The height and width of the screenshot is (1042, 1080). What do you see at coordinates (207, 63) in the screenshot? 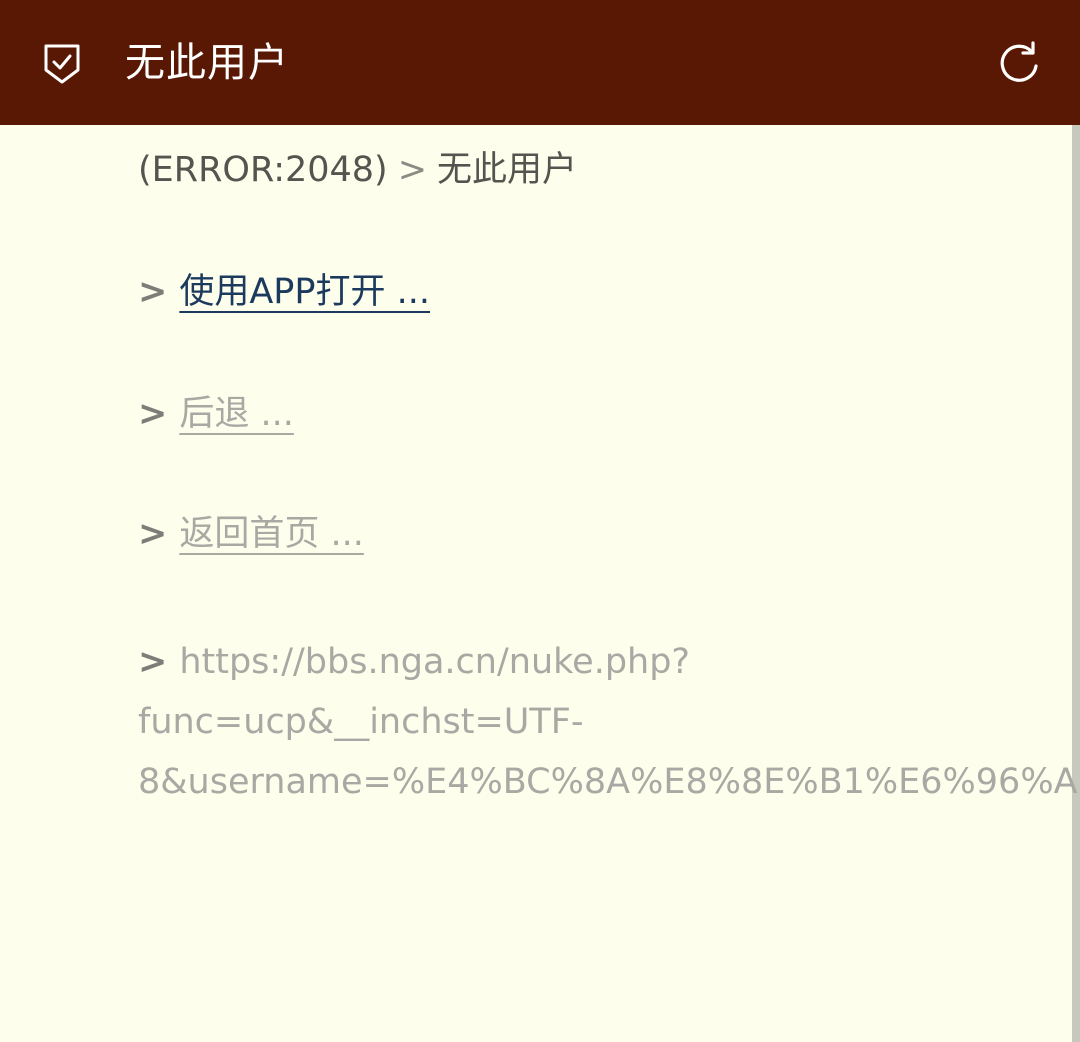
I see `page-title: 无此用户` at bounding box center [207, 63].